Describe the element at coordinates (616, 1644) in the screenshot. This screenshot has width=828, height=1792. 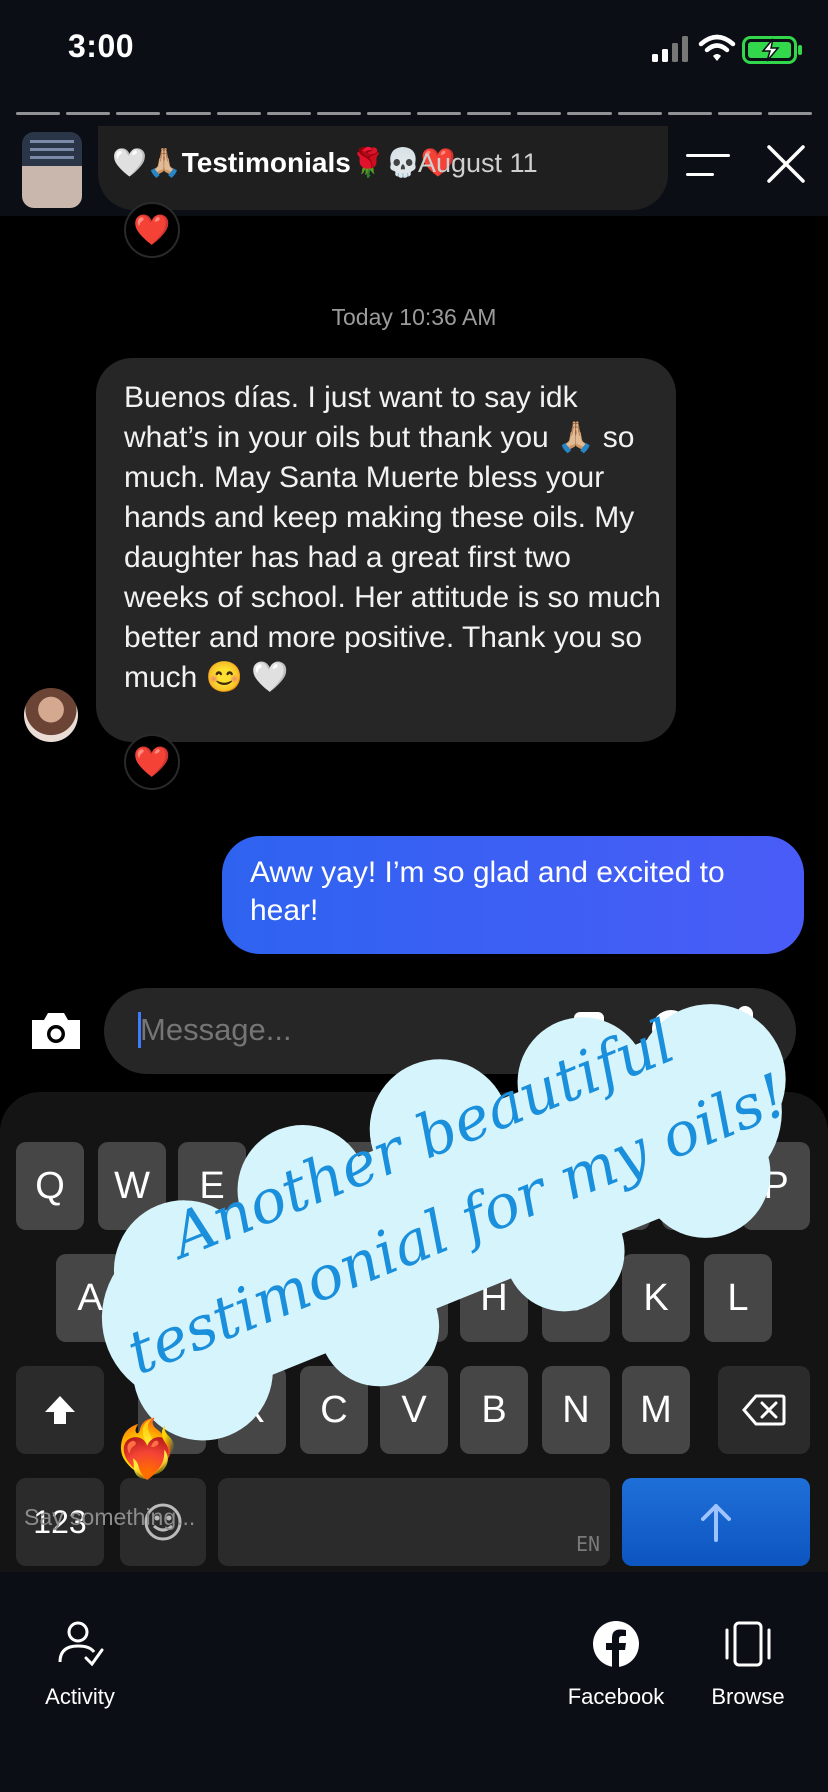
I see `facebook-icon` at that location.